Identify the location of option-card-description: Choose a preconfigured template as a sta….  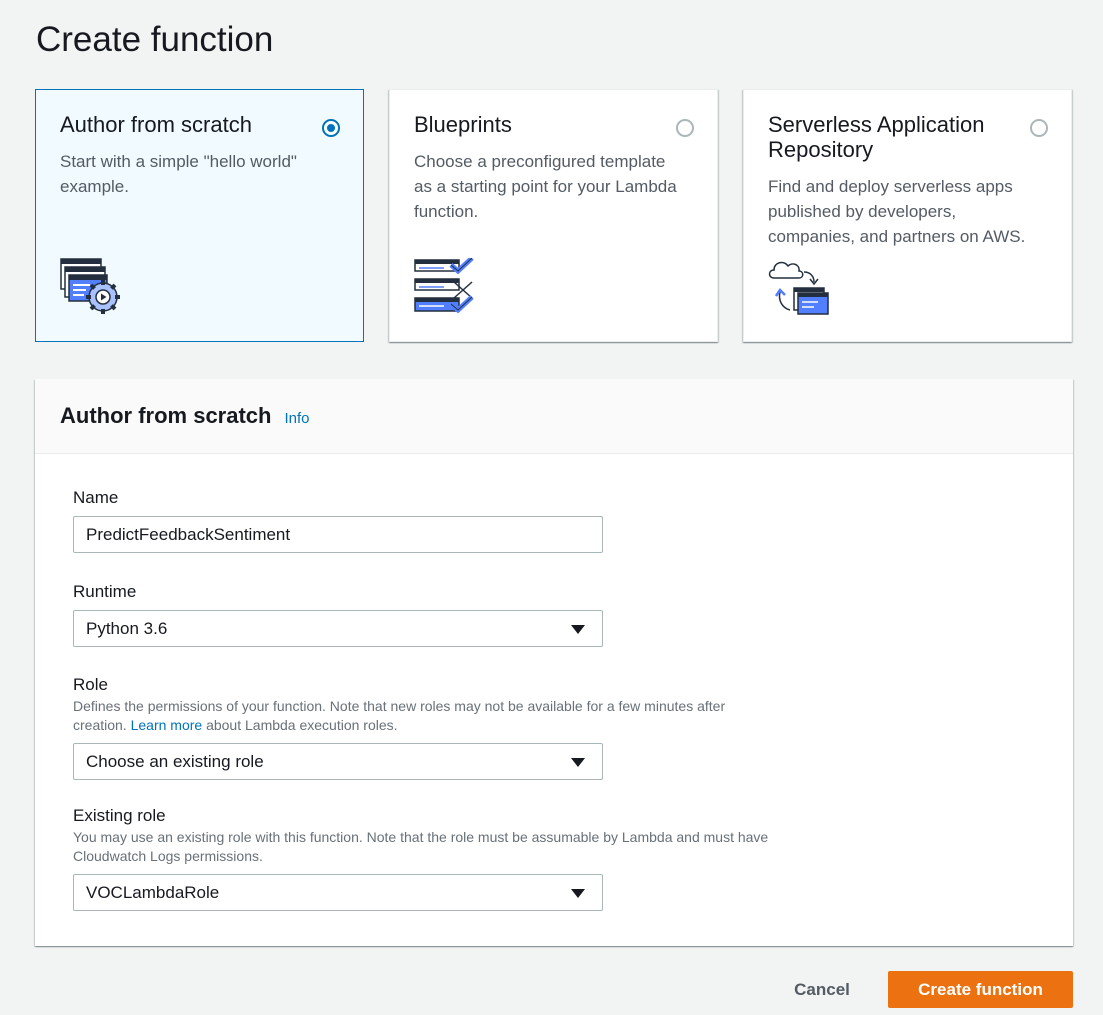
(545, 186).